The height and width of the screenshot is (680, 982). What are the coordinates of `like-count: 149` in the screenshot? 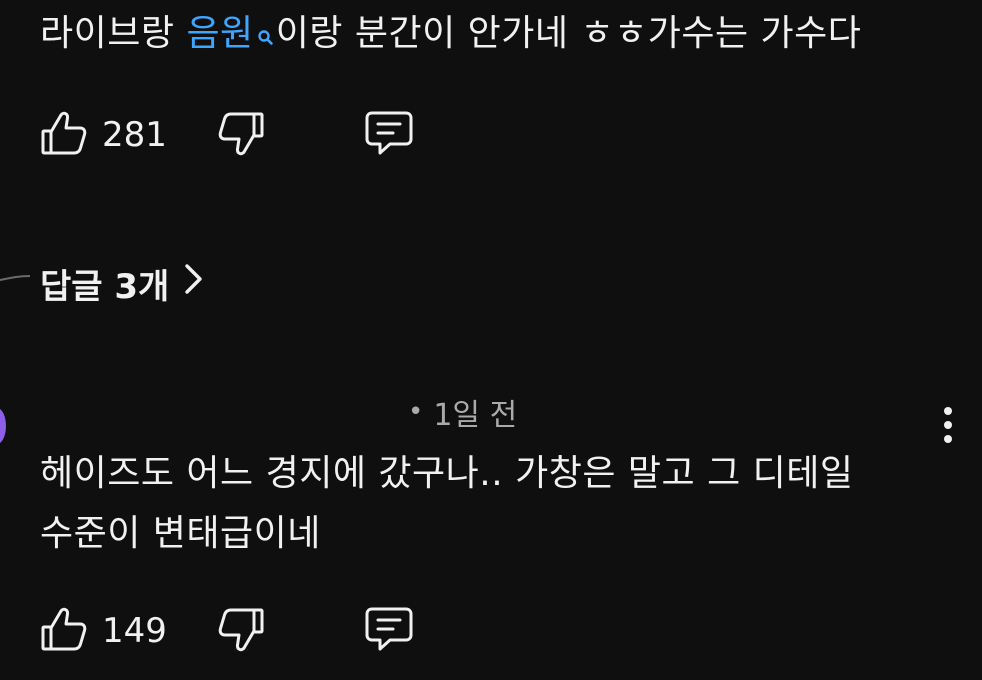 It's located at (134, 631).